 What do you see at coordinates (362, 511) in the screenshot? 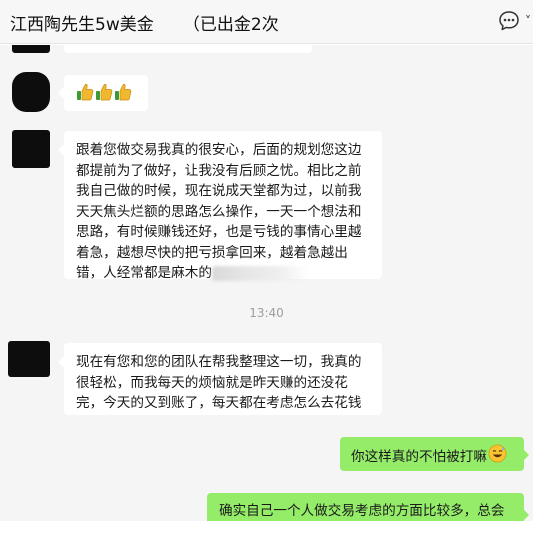
I see `message-text: 确实自己一个人做交易考虑的方面比较多，总会` at bounding box center [362, 511].